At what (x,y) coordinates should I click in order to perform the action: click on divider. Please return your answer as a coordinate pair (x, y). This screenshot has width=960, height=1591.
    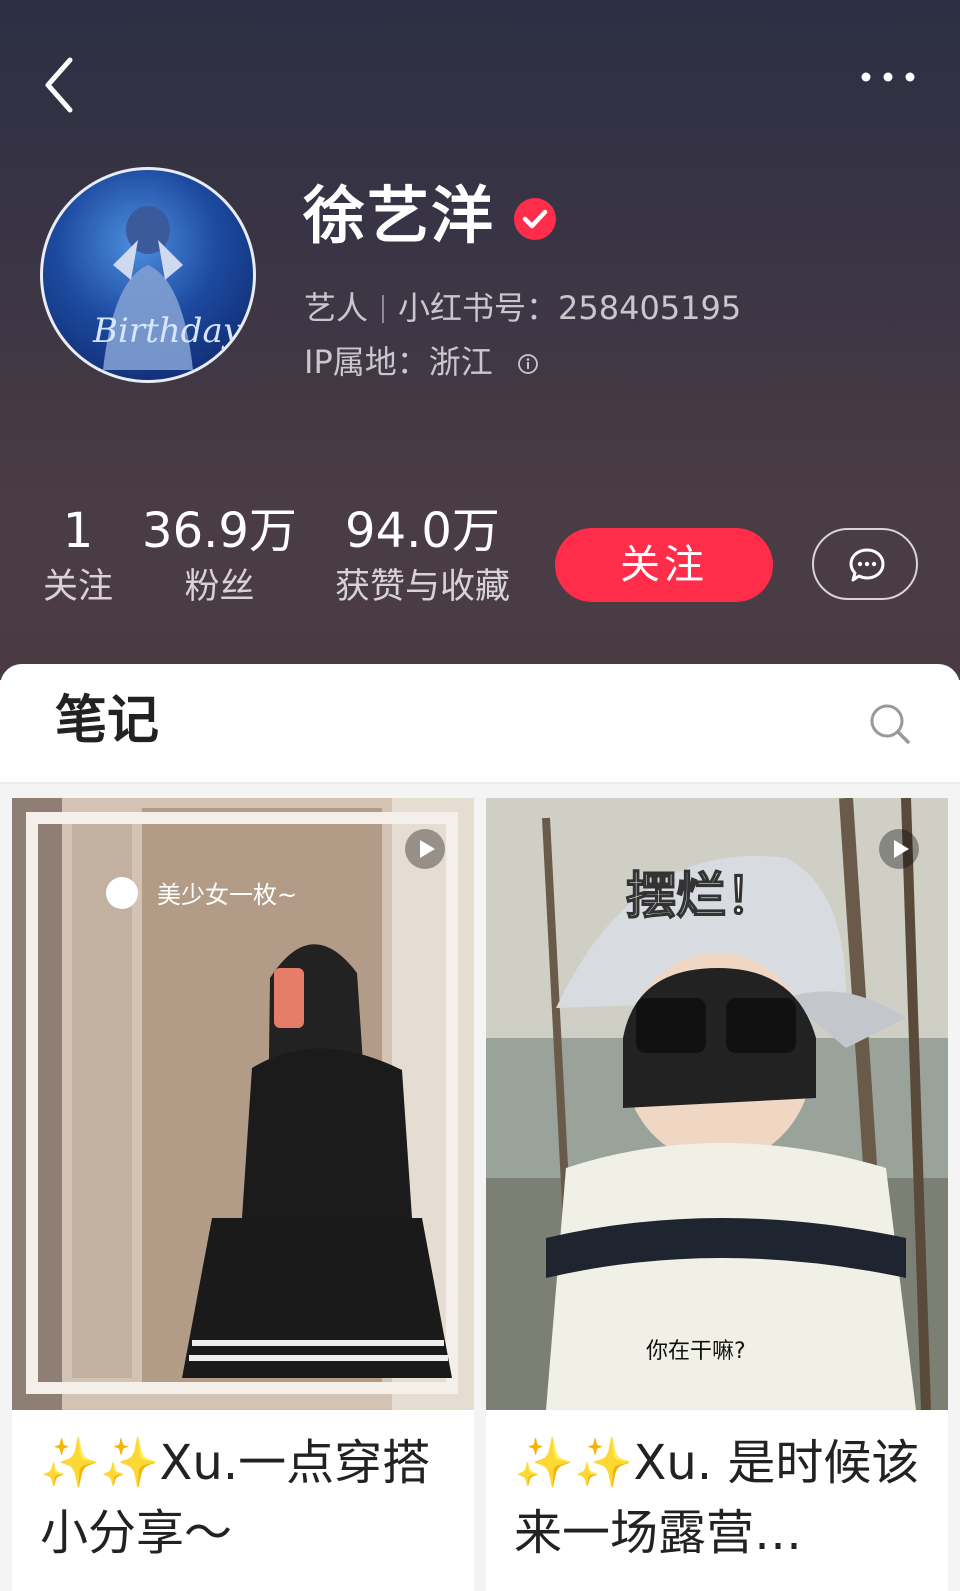
    Looking at the image, I should click on (383, 309).